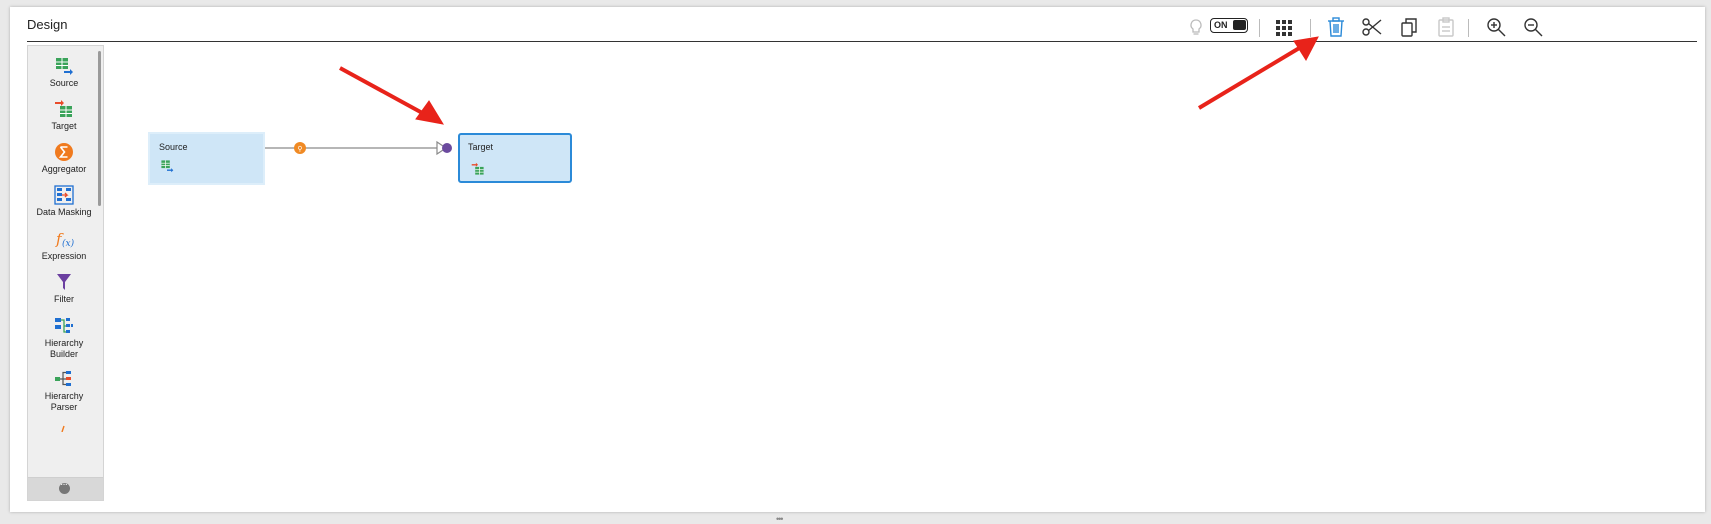 The width and height of the screenshot is (1711, 524). What do you see at coordinates (173, 147) in the screenshot?
I see `node-label: Source` at bounding box center [173, 147].